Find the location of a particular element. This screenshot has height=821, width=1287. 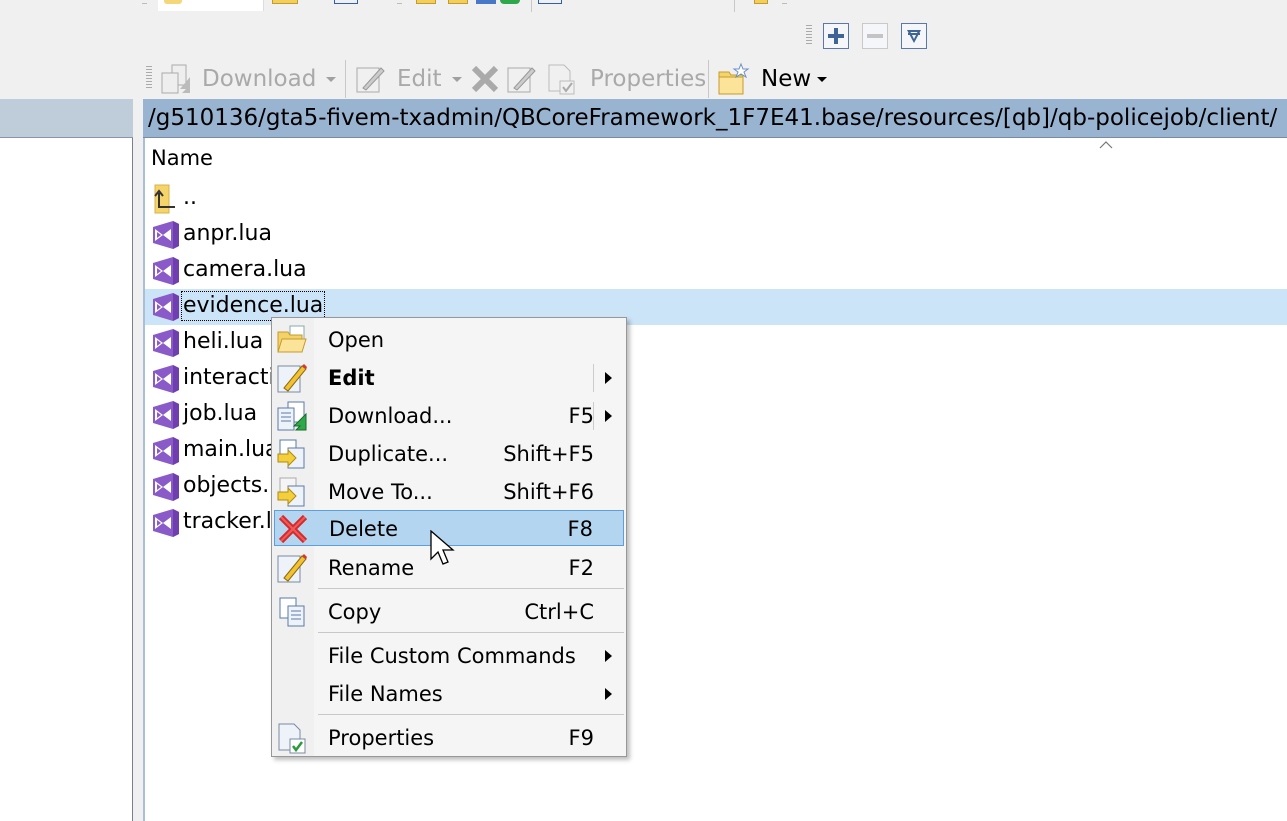

top-toolbar is located at coordinates (480, 6).